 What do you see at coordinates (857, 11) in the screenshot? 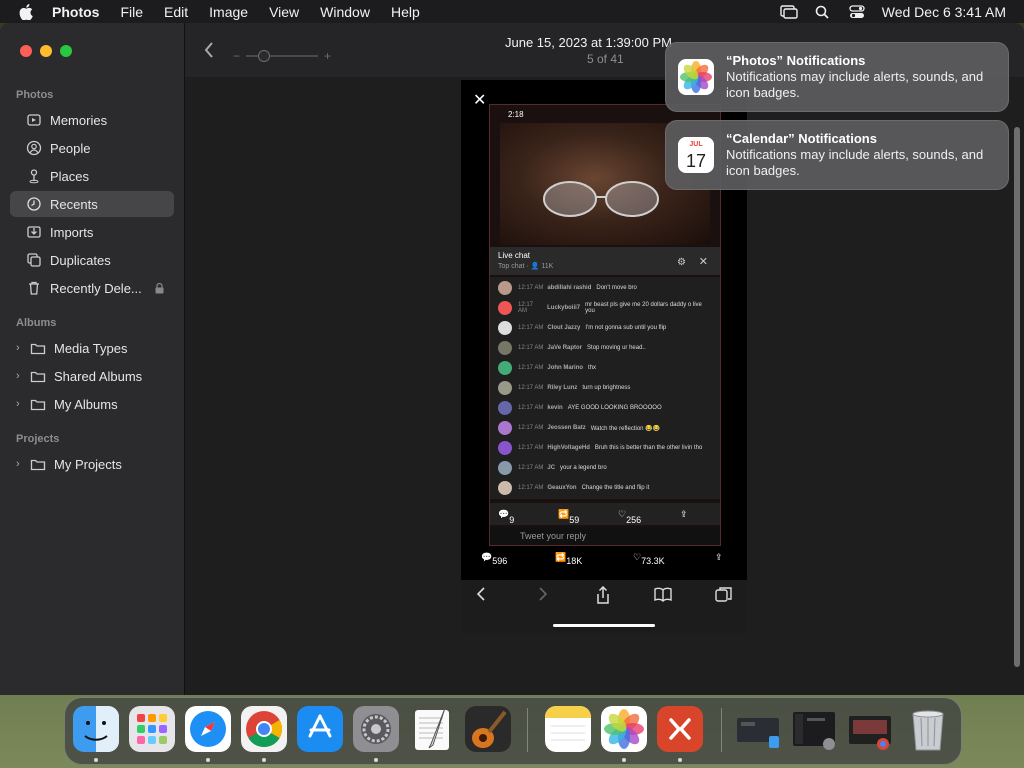
I see `control-center-icon` at bounding box center [857, 11].